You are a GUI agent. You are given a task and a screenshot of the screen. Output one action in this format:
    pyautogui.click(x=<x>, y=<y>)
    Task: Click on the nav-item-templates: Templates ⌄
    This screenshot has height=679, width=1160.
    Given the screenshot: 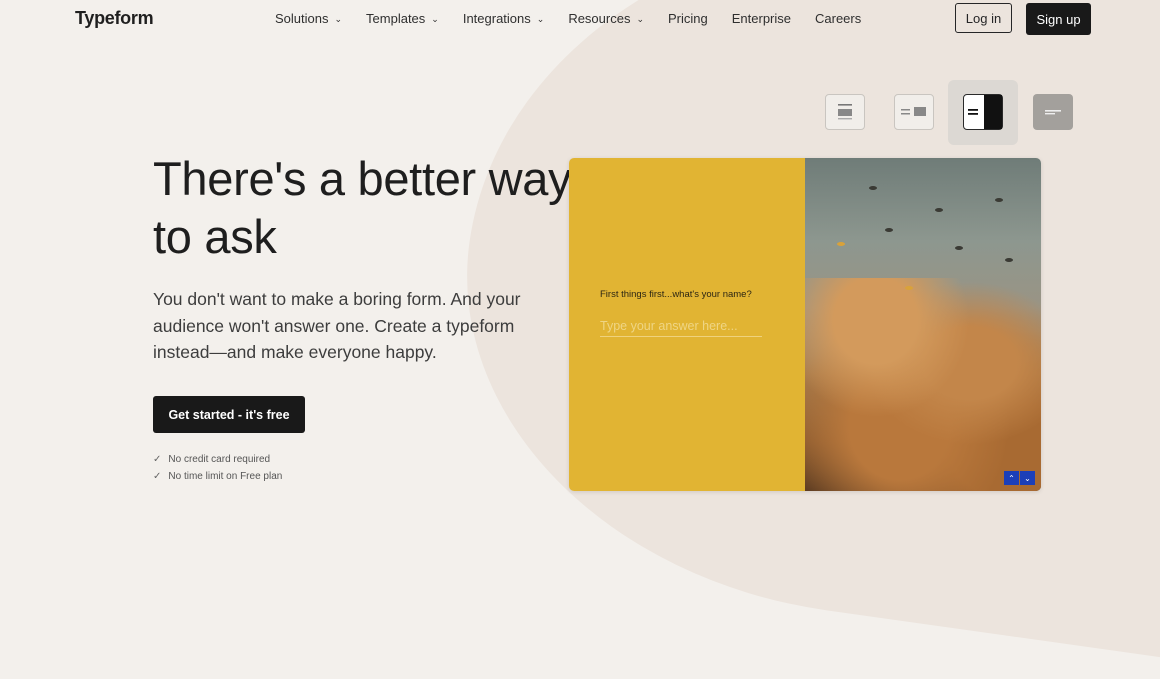 What is the action you would take?
    pyautogui.click(x=402, y=18)
    